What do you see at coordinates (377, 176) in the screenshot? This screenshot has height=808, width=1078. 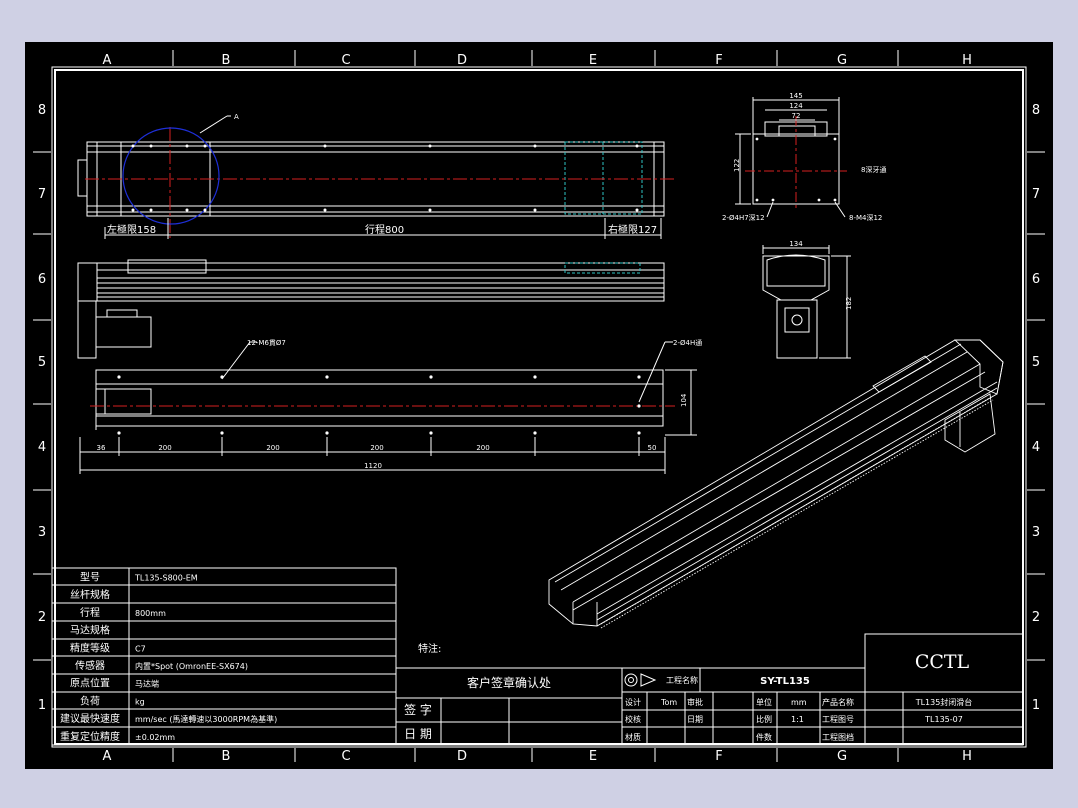 I see `top-view: A 左極限158 行程800 右極限127` at bounding box center [377, 176].